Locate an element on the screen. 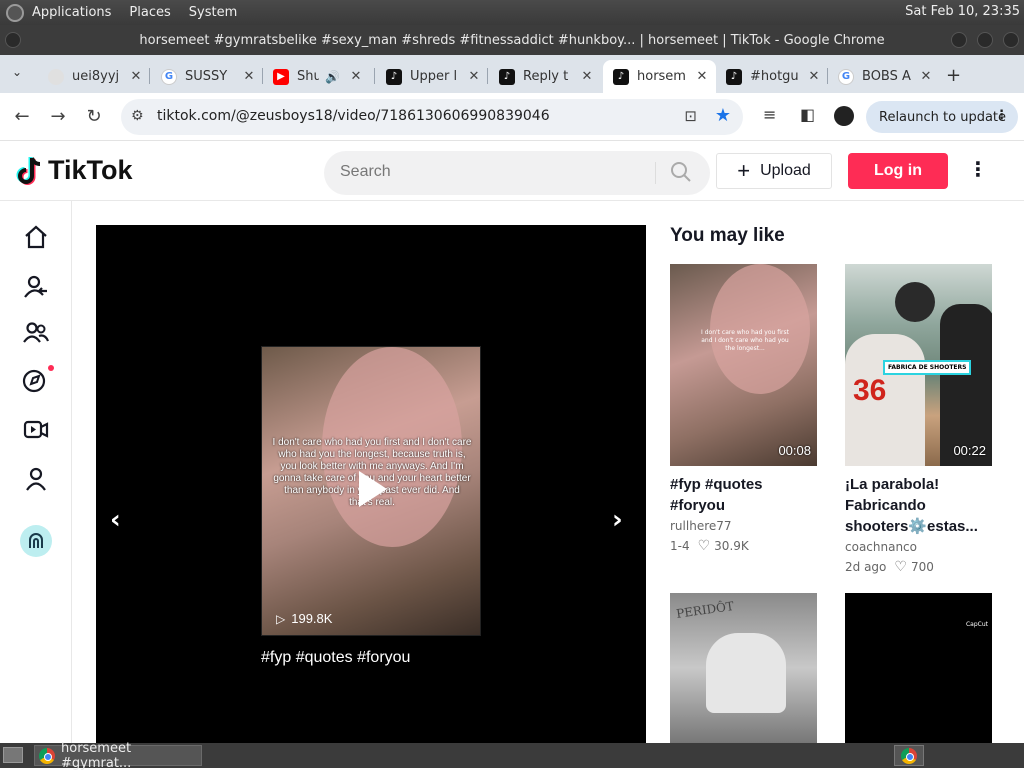 The width and height of the screenshot is (1024, 771). more-options-icon: ⋮ is located at coordinates (978, 169).